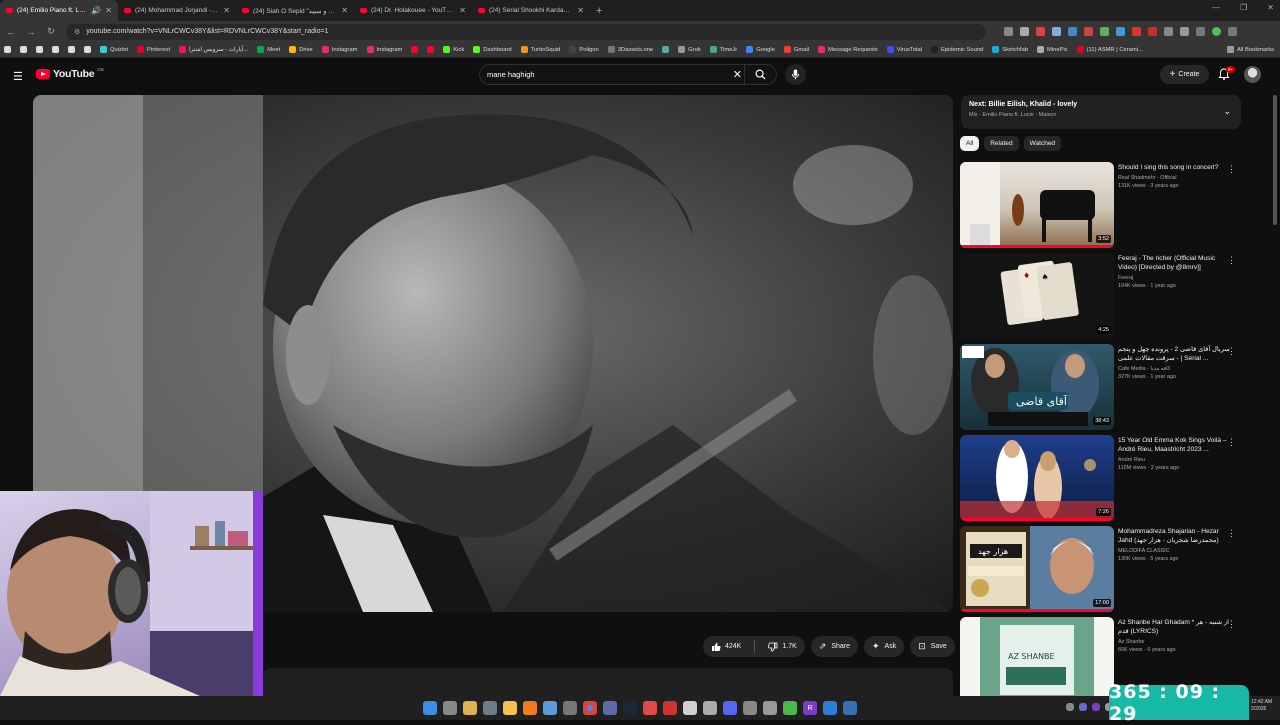 The width and height of the screenshot is (1280, 725). Describe the element at coordinates (177, 10) in the screenshot. I see `browser-tab-2: (24) Mohammad Jorjandi - You ✕` at that location.